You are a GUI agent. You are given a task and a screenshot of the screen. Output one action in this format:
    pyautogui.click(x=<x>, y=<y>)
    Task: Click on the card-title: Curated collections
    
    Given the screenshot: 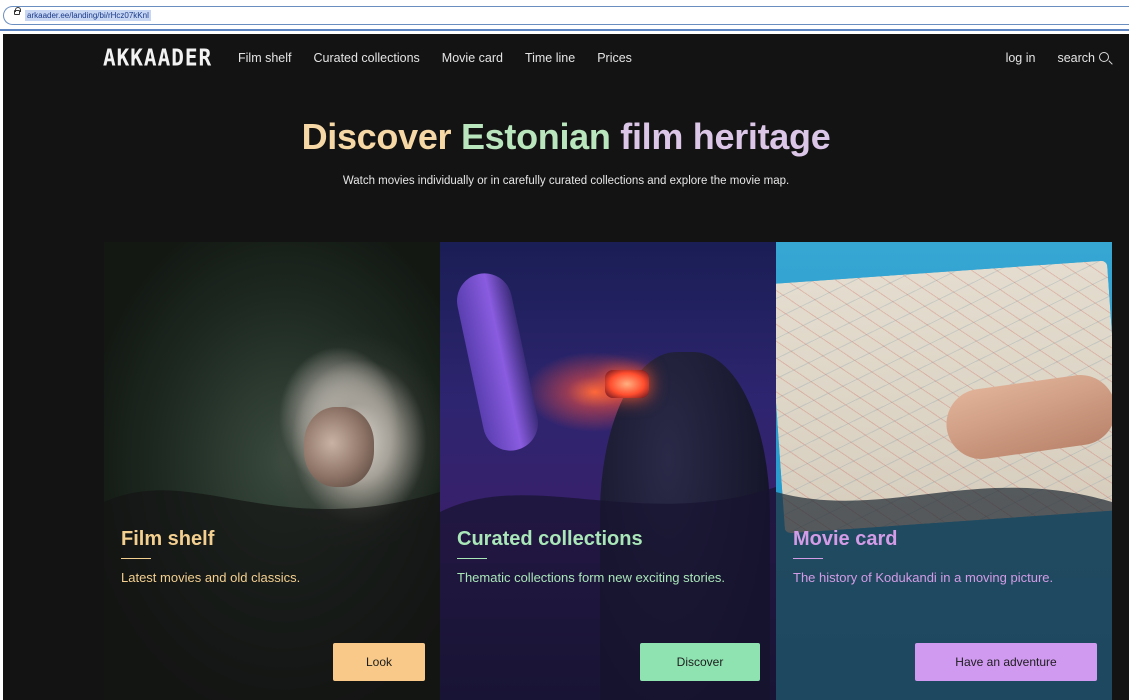 What is the action you would take?
    pyautogui.click(x=550, y=539)
    